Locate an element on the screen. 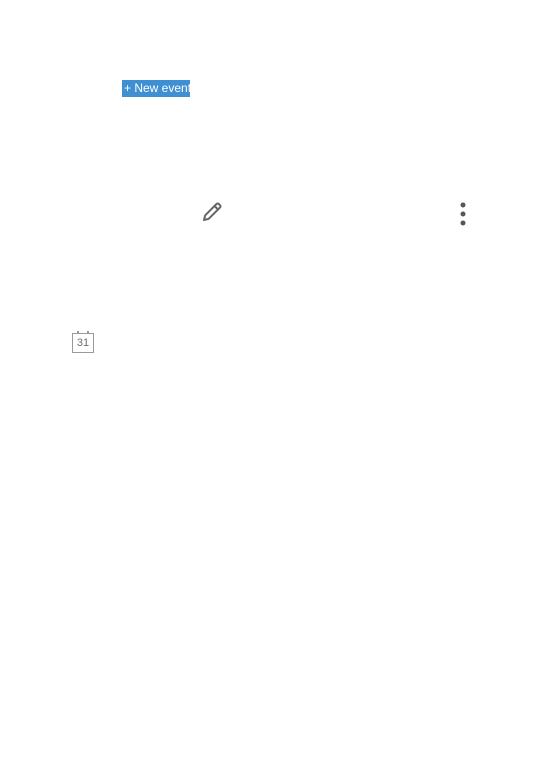  calendar-icon: 31 is located at coordinates (84, 343).